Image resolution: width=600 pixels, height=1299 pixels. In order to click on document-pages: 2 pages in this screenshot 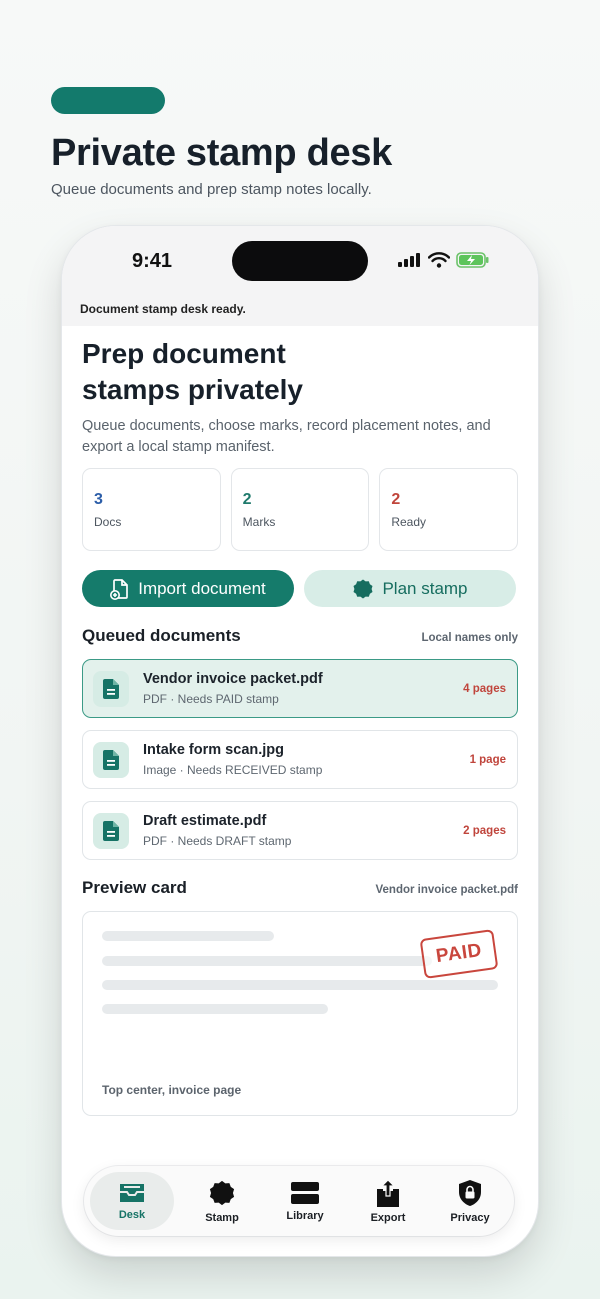, I will do `click(484, 830)`.